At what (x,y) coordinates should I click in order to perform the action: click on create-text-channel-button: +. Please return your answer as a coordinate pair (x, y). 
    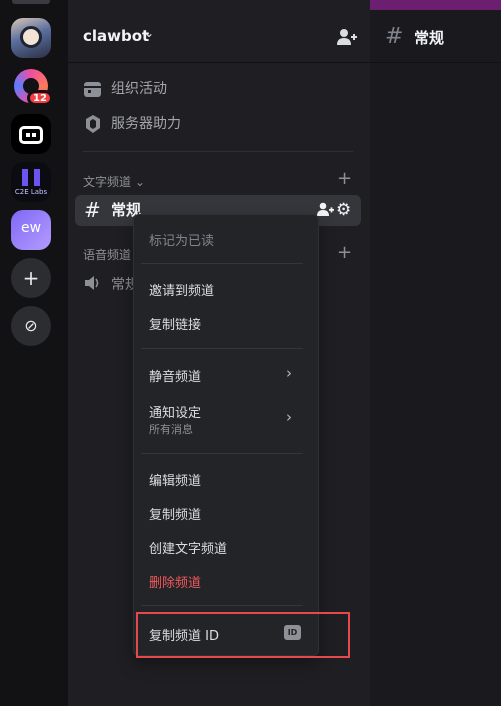
    Looking at the image, I should click on (344, 178).